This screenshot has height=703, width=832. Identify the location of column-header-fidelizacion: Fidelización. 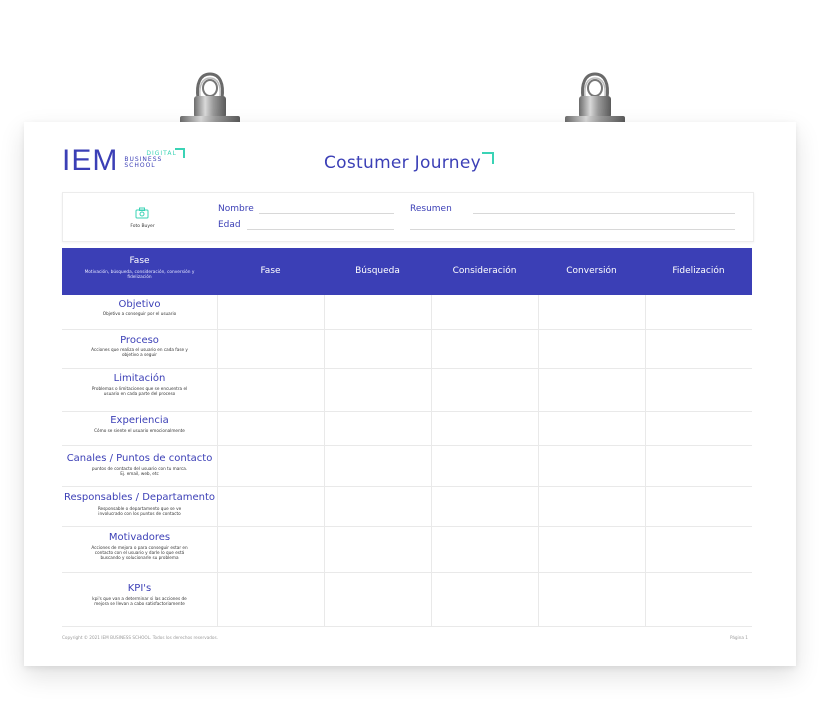
(698, 271).